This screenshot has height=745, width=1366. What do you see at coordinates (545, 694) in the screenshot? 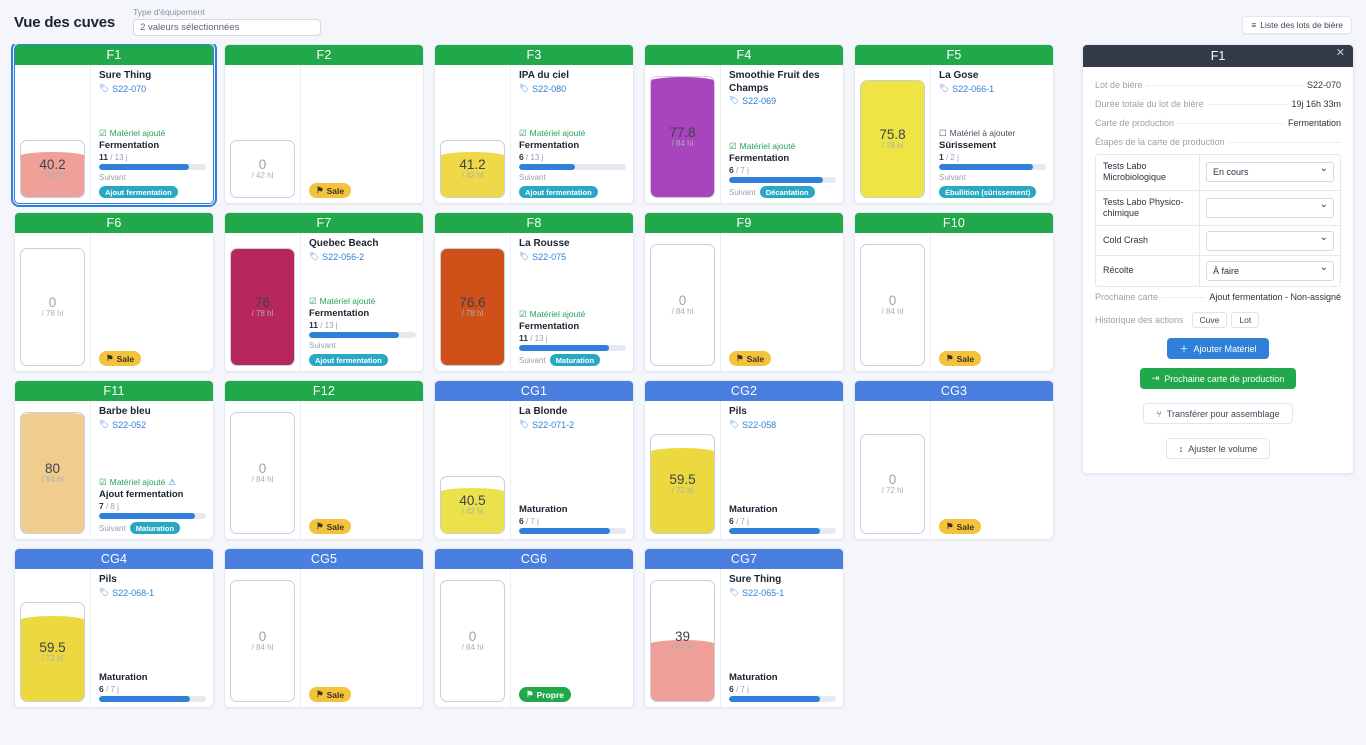
I see `status-badge: ⚑ Propre` at bounding box center [545, 694].